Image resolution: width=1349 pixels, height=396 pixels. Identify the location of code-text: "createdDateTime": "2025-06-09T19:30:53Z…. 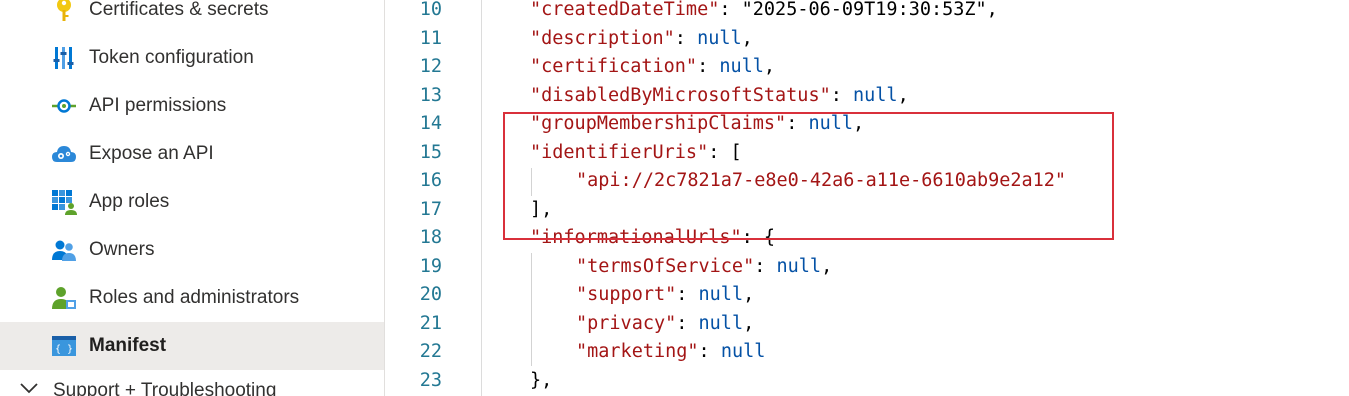
(764, 10).